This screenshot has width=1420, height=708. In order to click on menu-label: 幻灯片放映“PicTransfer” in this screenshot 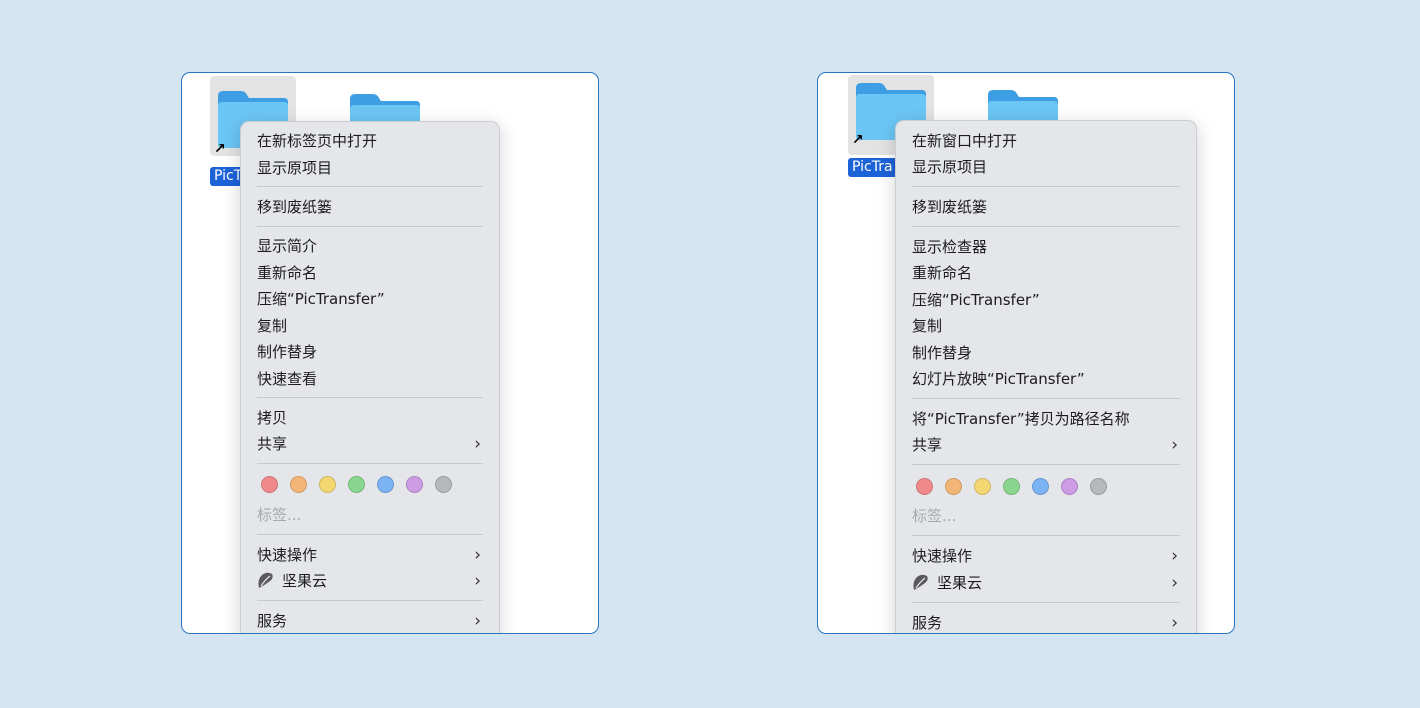, I will do `click(998, 379)`.